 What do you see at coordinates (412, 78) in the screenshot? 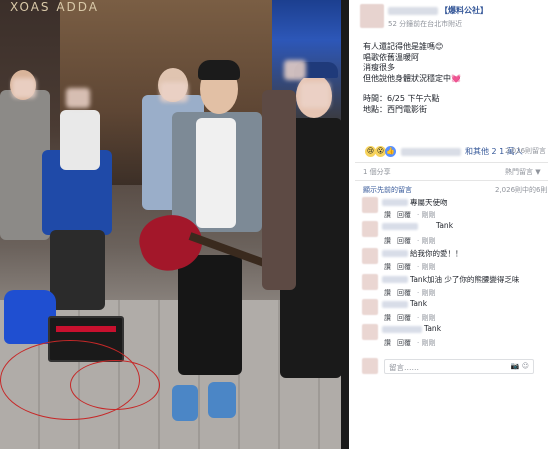
I see `post-line: 但他說他身體狀況穩定中💓` at bounding box center [412, 78].